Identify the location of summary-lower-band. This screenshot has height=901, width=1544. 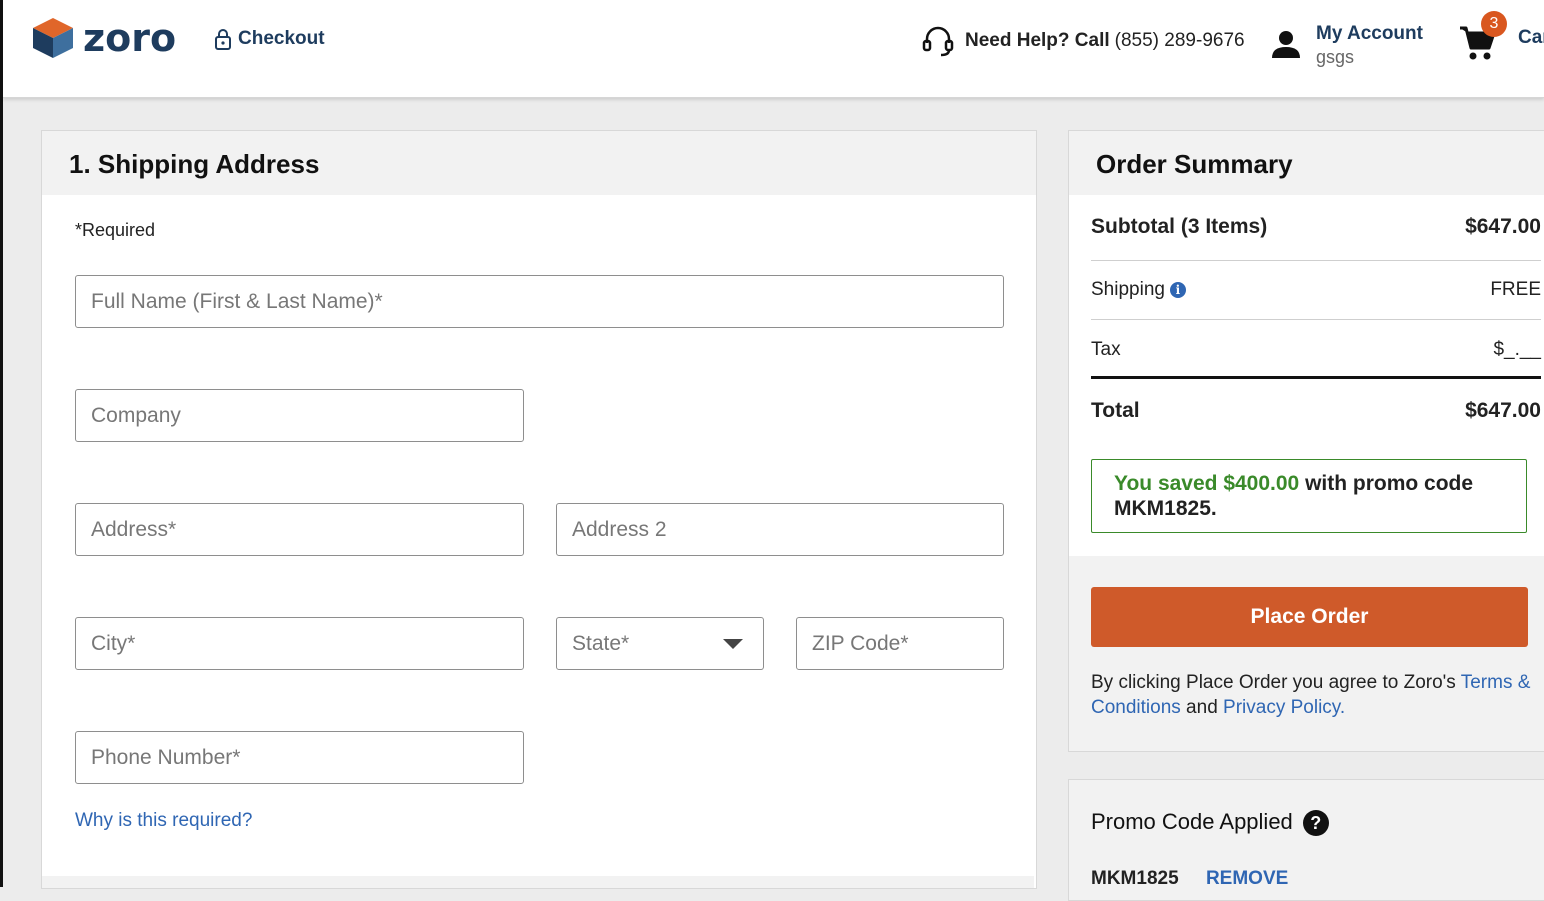
(1306, 653).